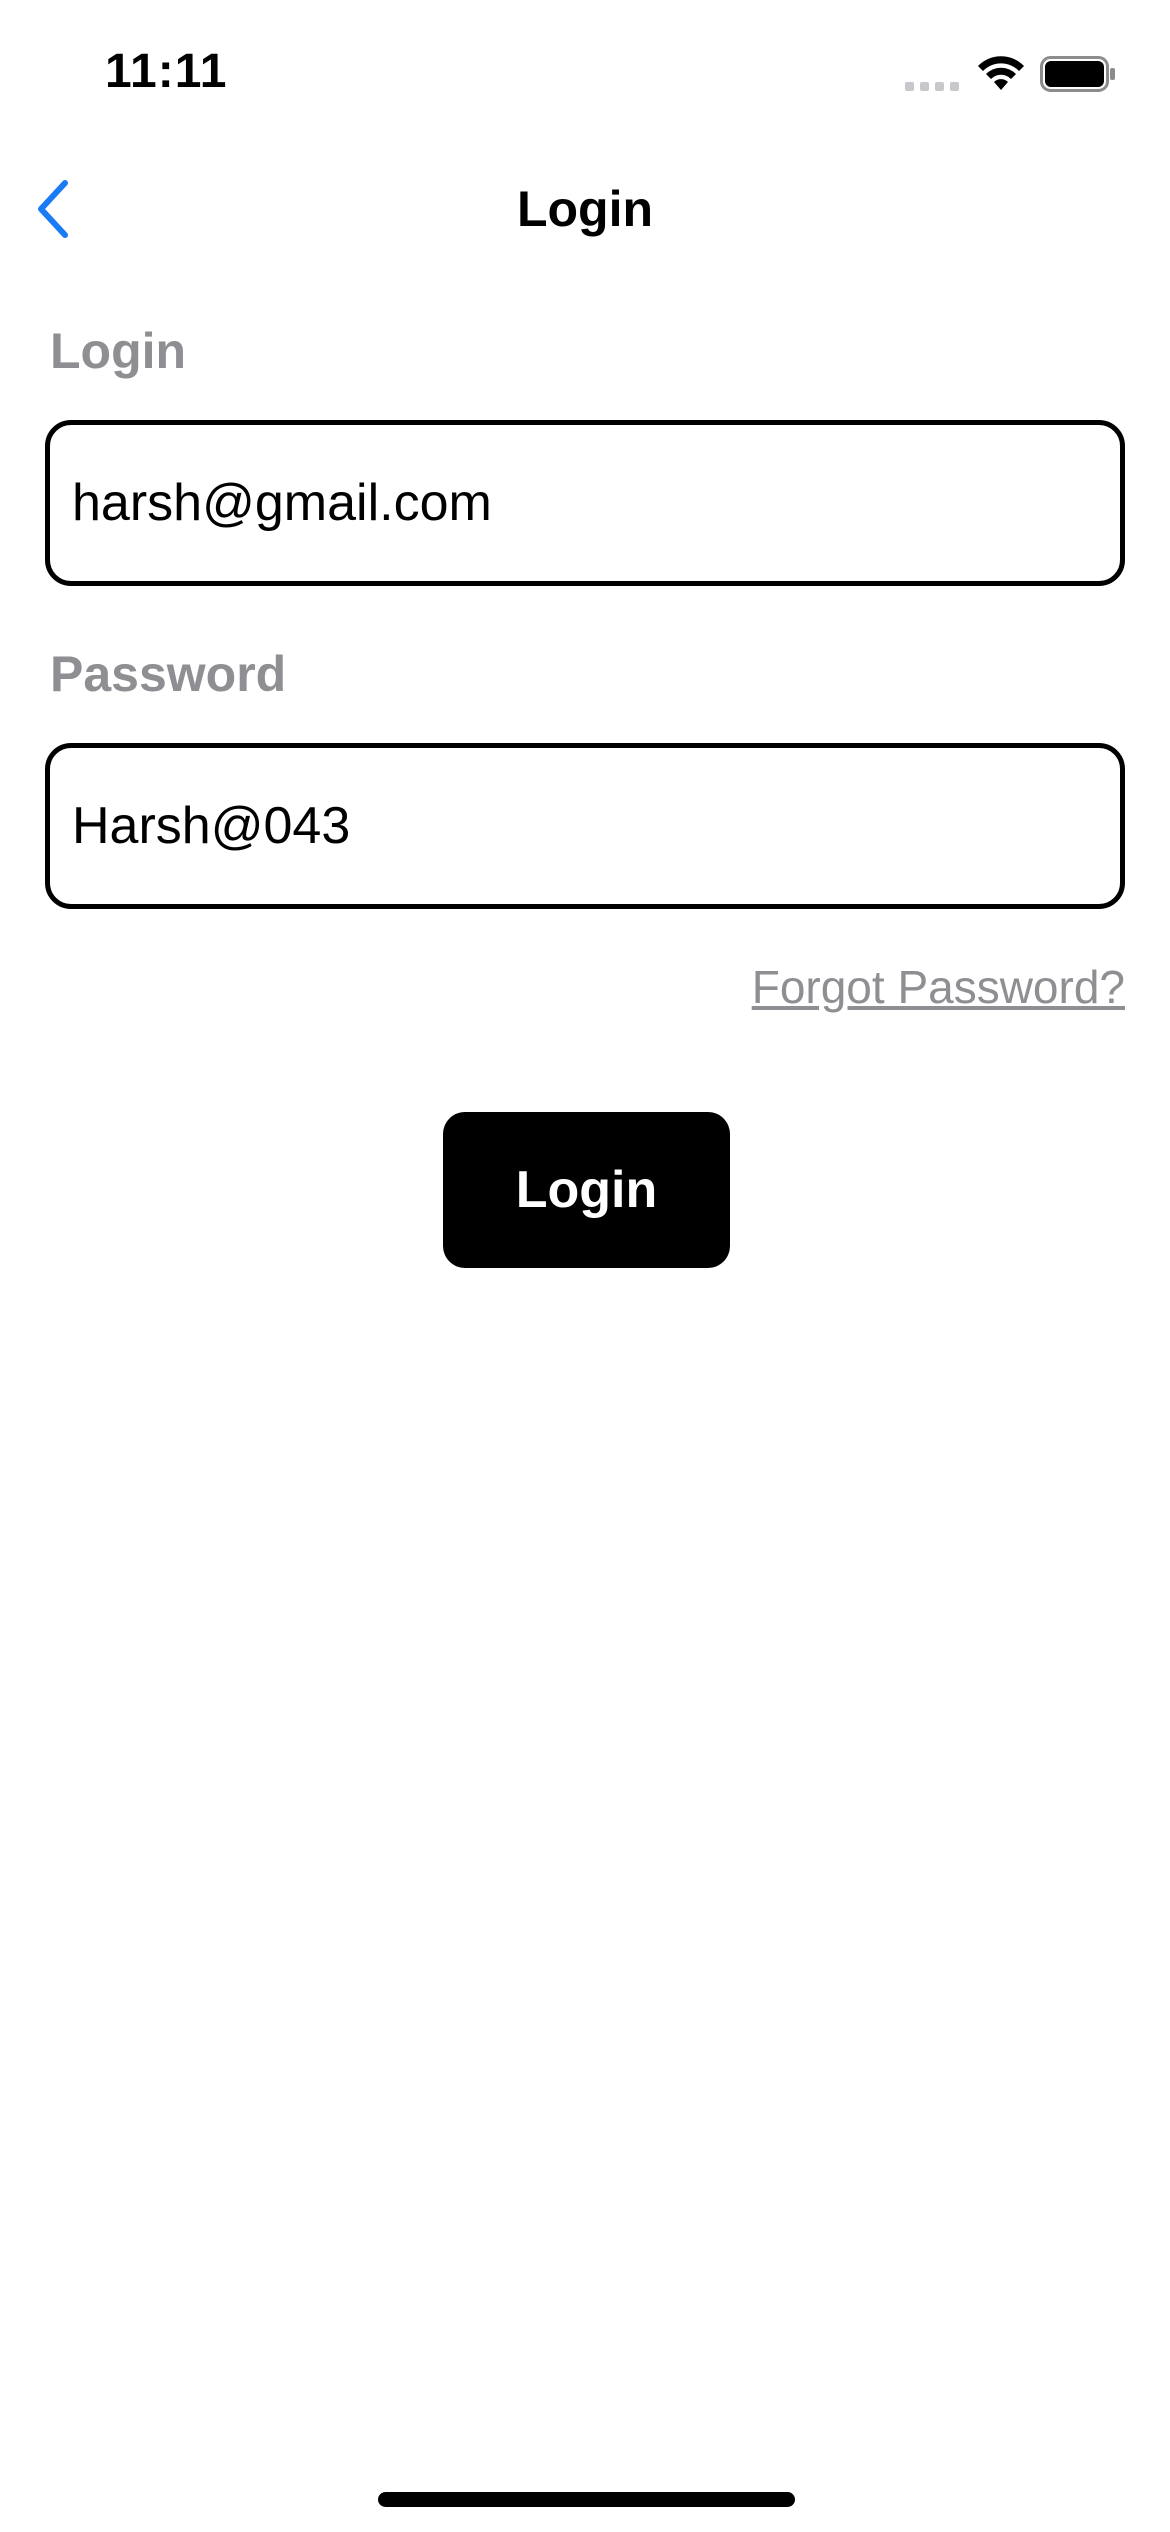  What do you see at coordinates (585, 75) in the screenshot?
I see `status-bar: 11:11` at bounding box center [585, 75].